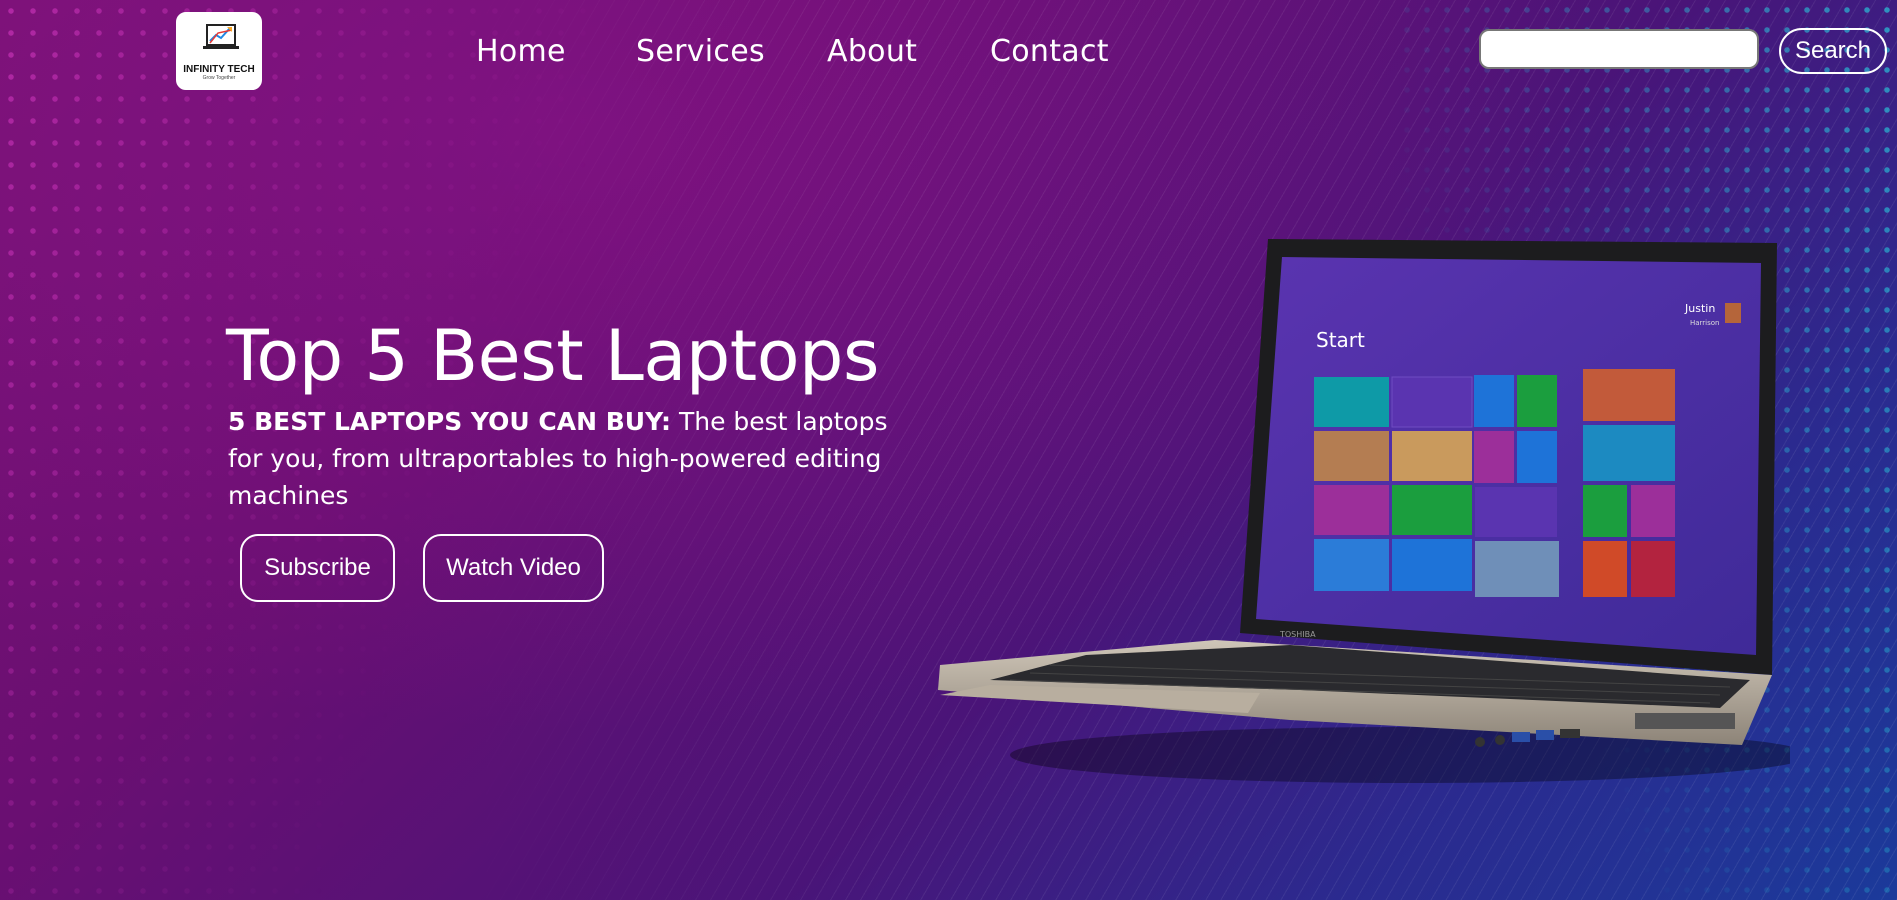 Image resolution: width=1897 pixels, height=900 pixels. Describe the element at coordinates (1733, 313) in the screenshot. I see `screen-user-avatar` at that location.